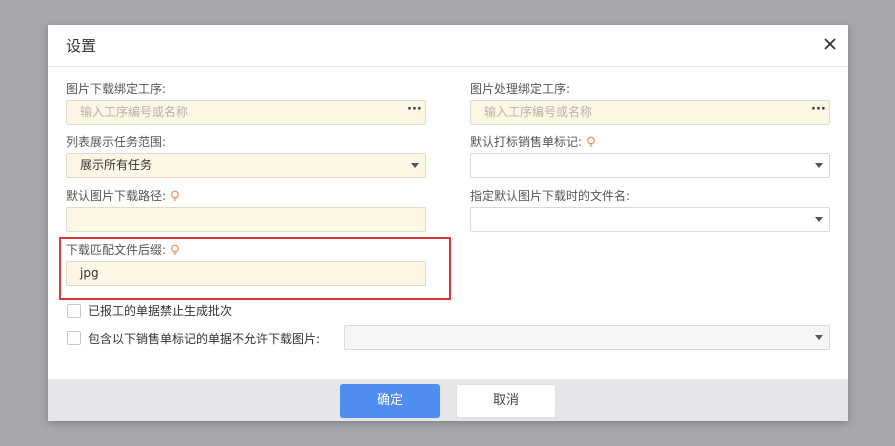 This screenshot has width=895, height=446. What do you see at coordinates (116, 142) in the screenshot?
I see `list-task-scope-label: 列表展示任务范围:` at bounding box center [116, 142].